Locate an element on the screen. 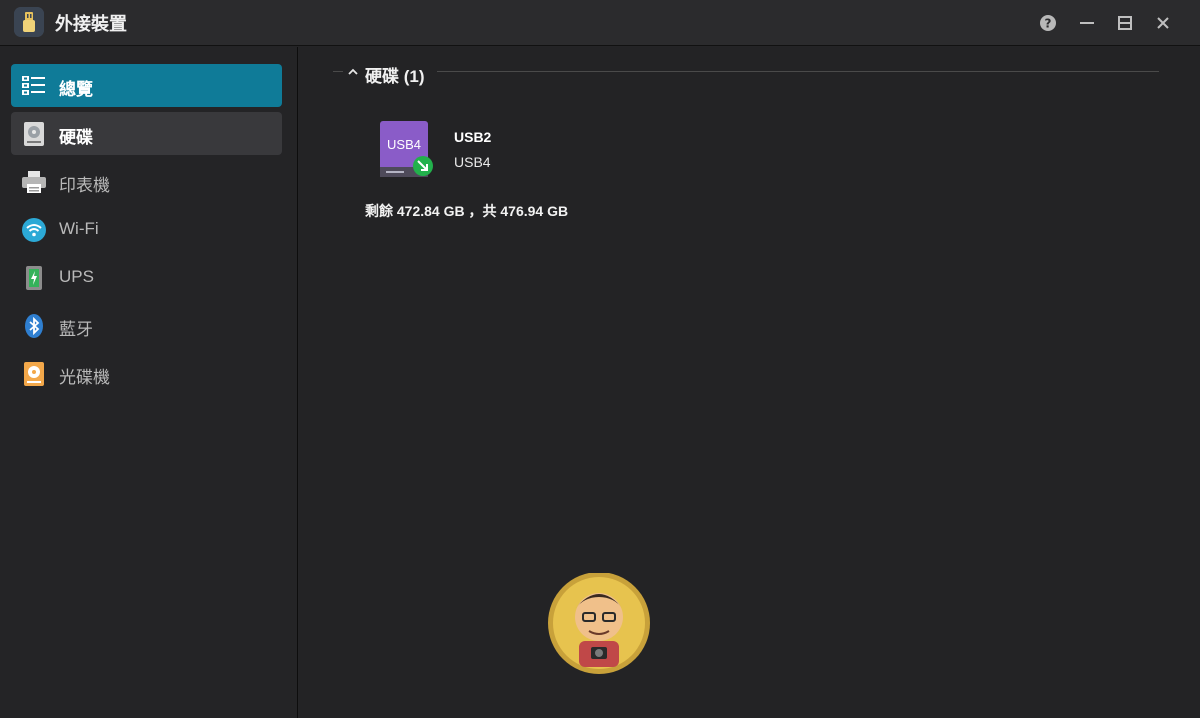 The image size is (1200, 718). drive-badge: USB4 is located at coordinates (404, 144).